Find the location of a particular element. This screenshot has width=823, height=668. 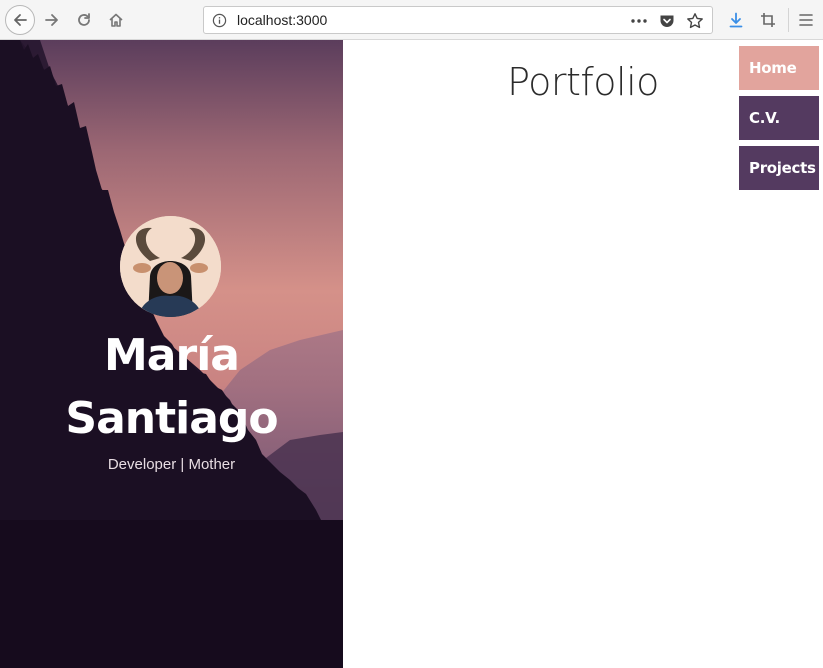

hero-name-first: María is located at coordinates (172, 355).